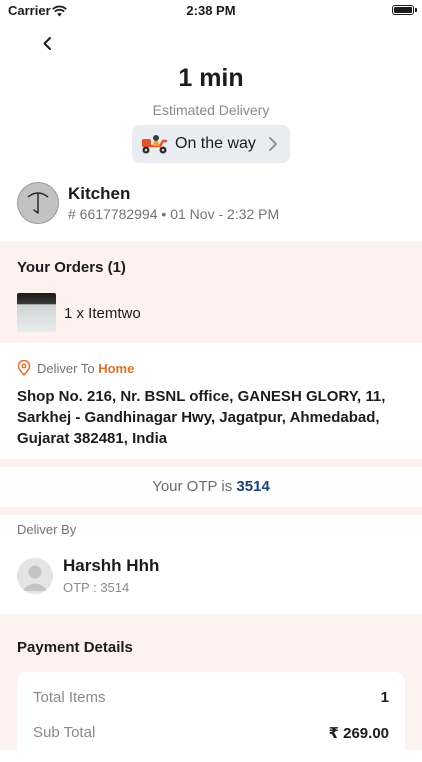 The width and height of the screenshot is (422, 762). I want to click on chevron-left-icon, so click(47, 43).